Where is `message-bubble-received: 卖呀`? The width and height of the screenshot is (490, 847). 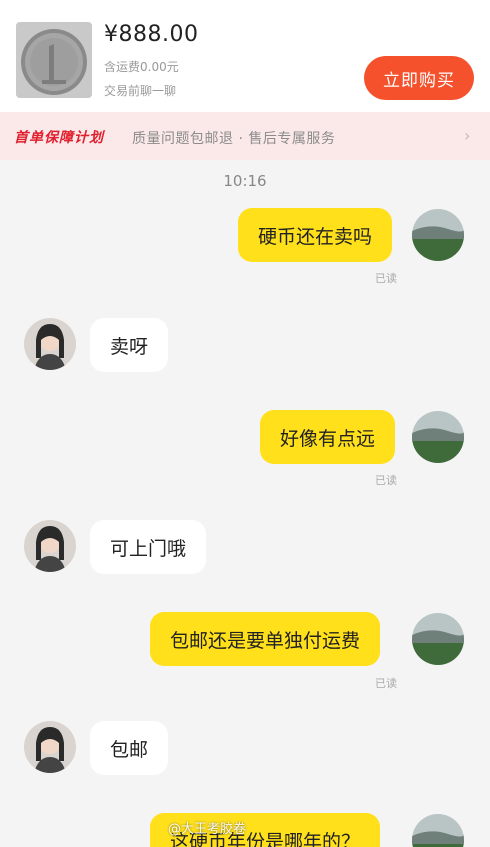
message-bubble-received: 卖呀 is located at coordinates (129, 345).